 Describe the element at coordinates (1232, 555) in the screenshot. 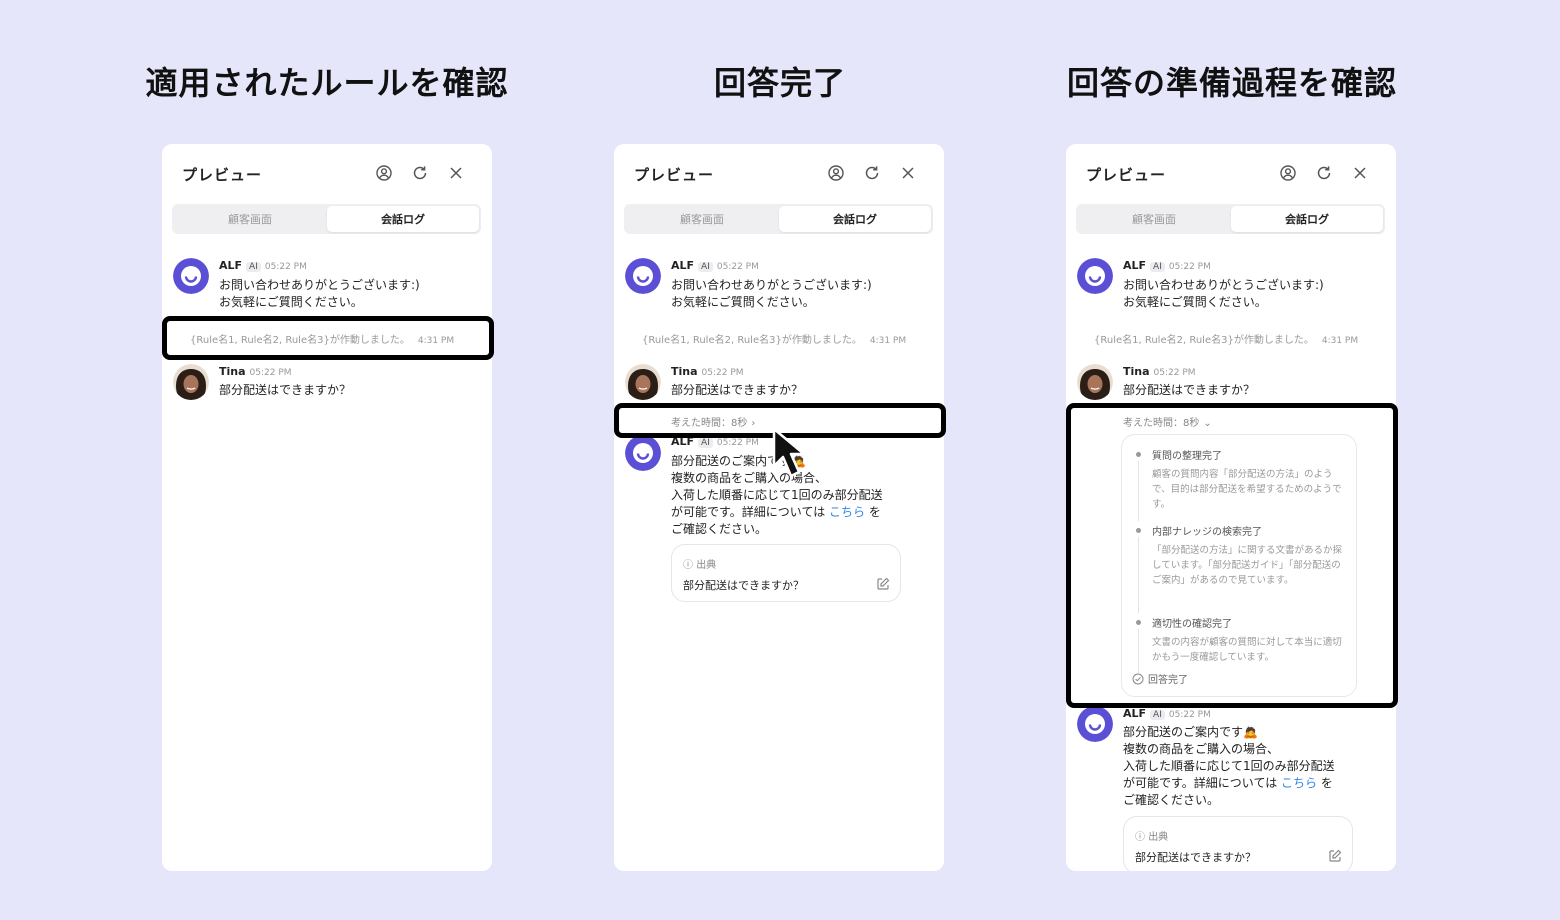

I see `highlight-thinking-steps` at that location.